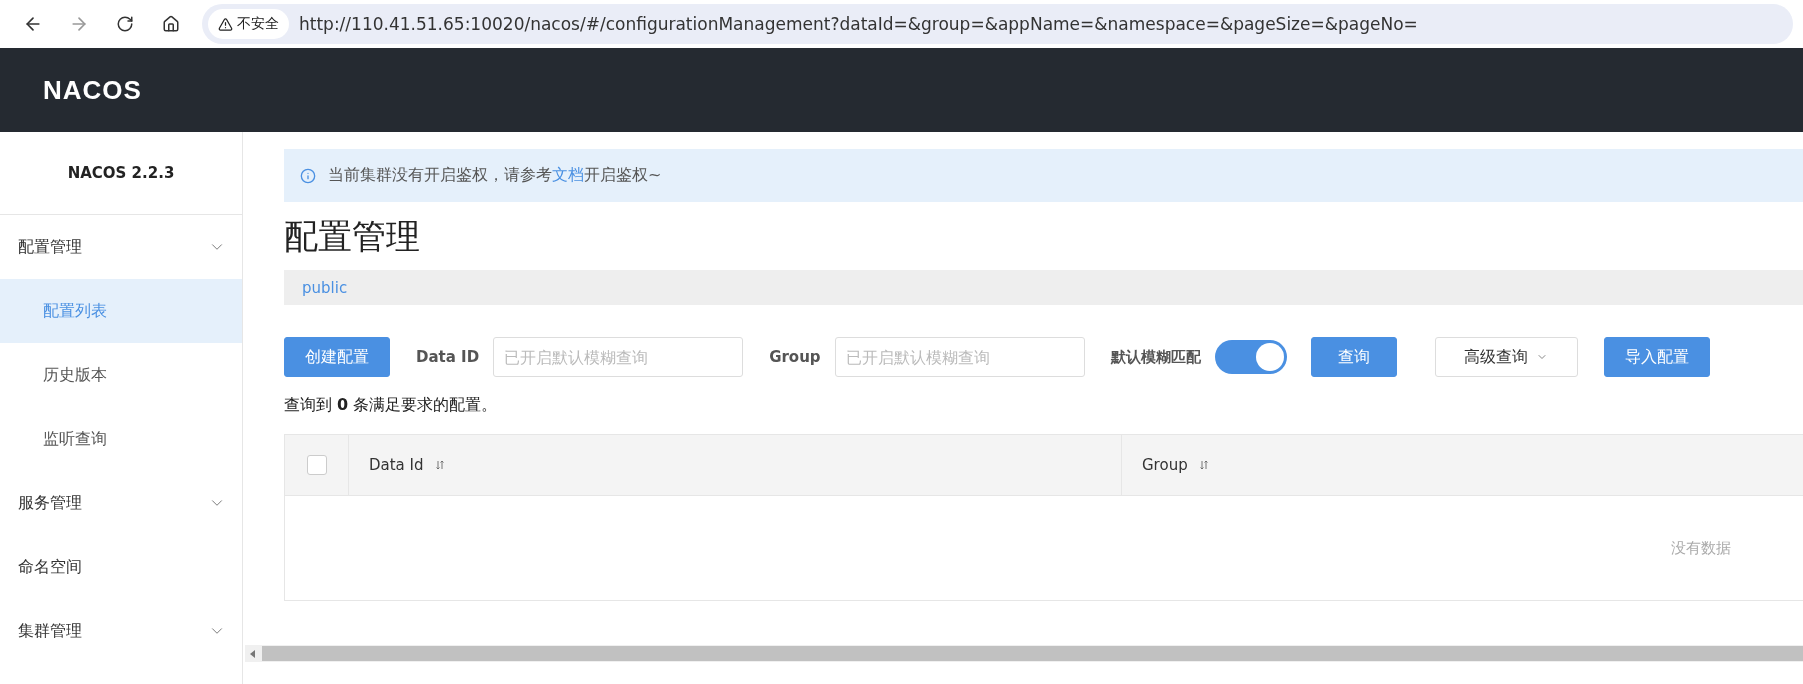 Image resolution: width=1803 pixels, height=684 pixels. Describe the element at coordinates (1165, 465) in the screenshot. I see `column-header: Group` at that location.